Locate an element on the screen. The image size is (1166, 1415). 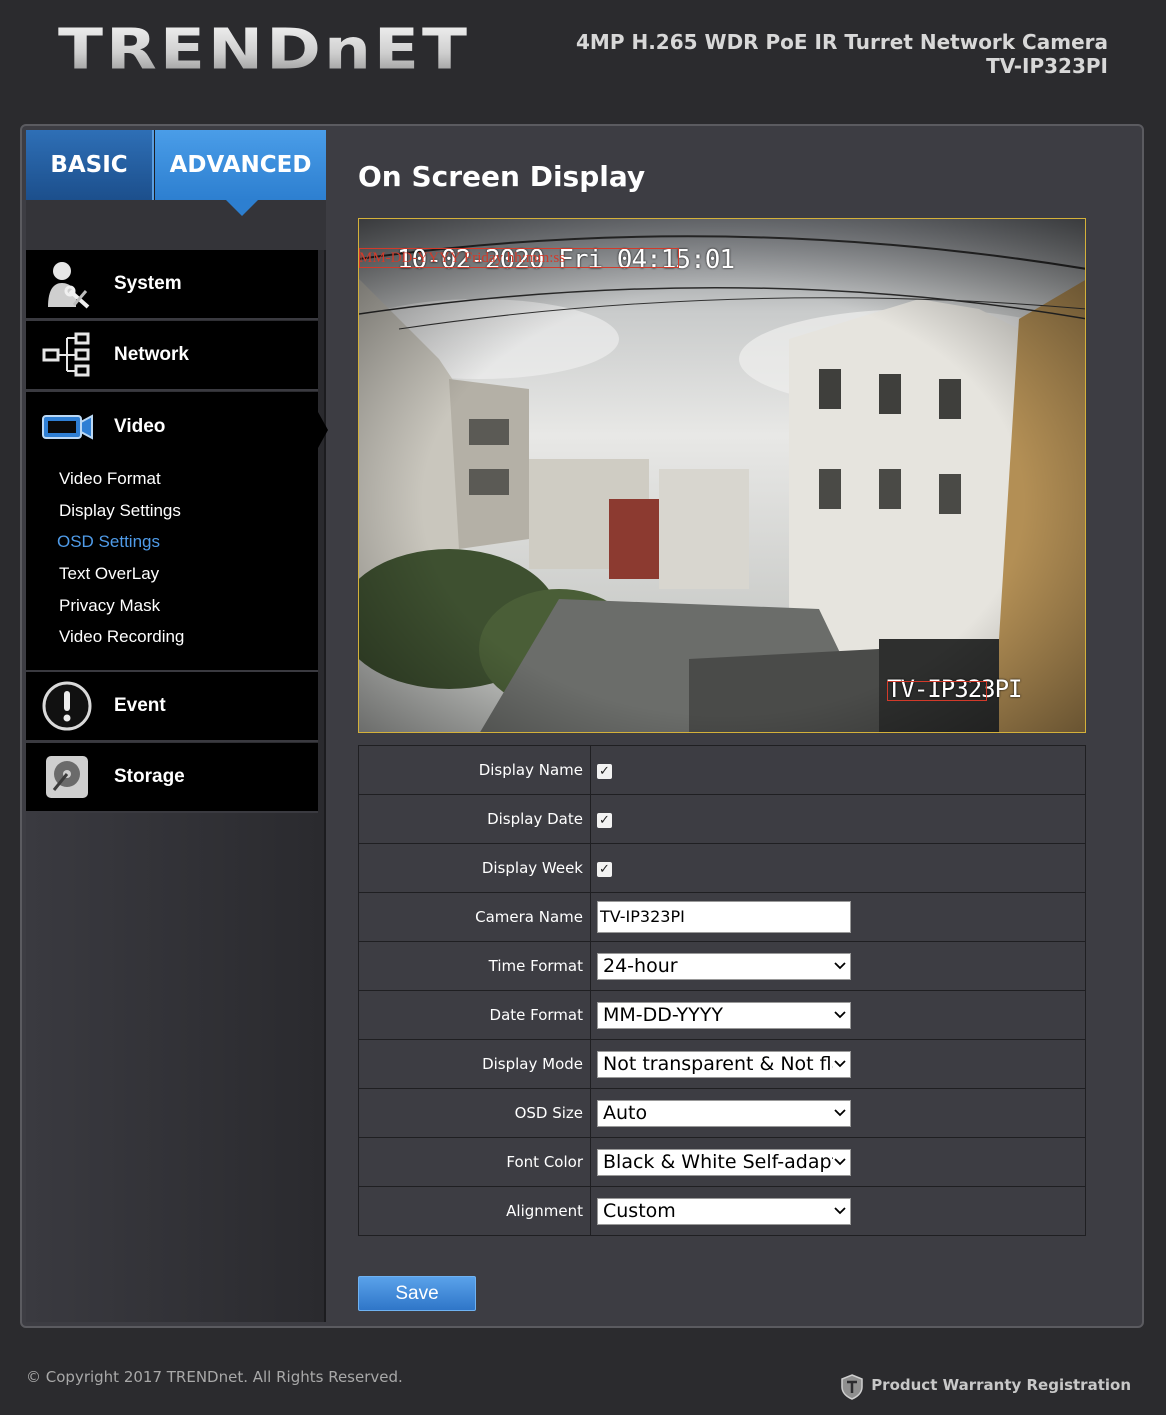
warranty-link: Product Warranty Registration is located at coordinates (986, 1385).